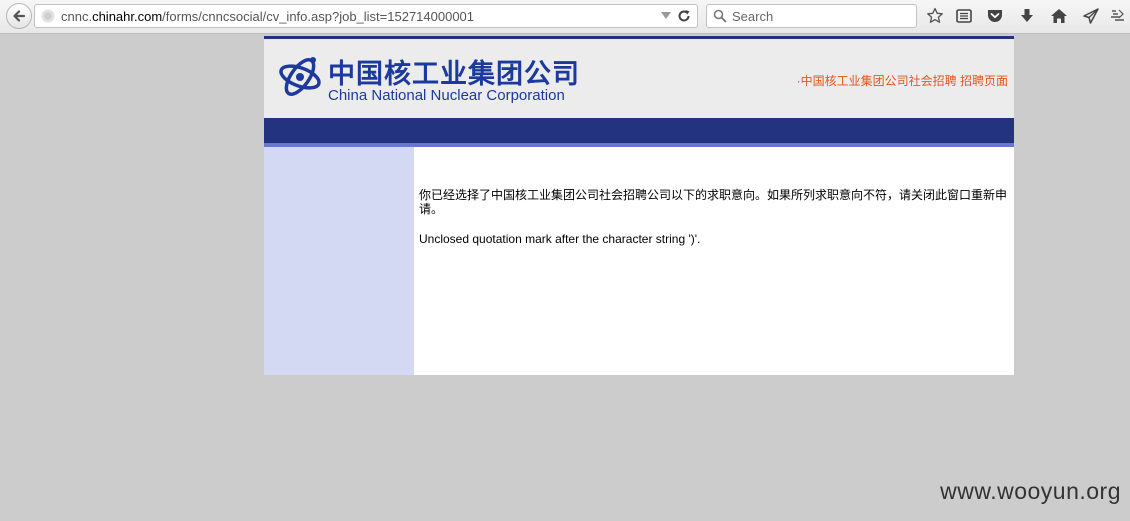  What do you see at coordinates (811, 16) in the screenshot?
I see `search-bar: Search` at bounding box center [811, 16].